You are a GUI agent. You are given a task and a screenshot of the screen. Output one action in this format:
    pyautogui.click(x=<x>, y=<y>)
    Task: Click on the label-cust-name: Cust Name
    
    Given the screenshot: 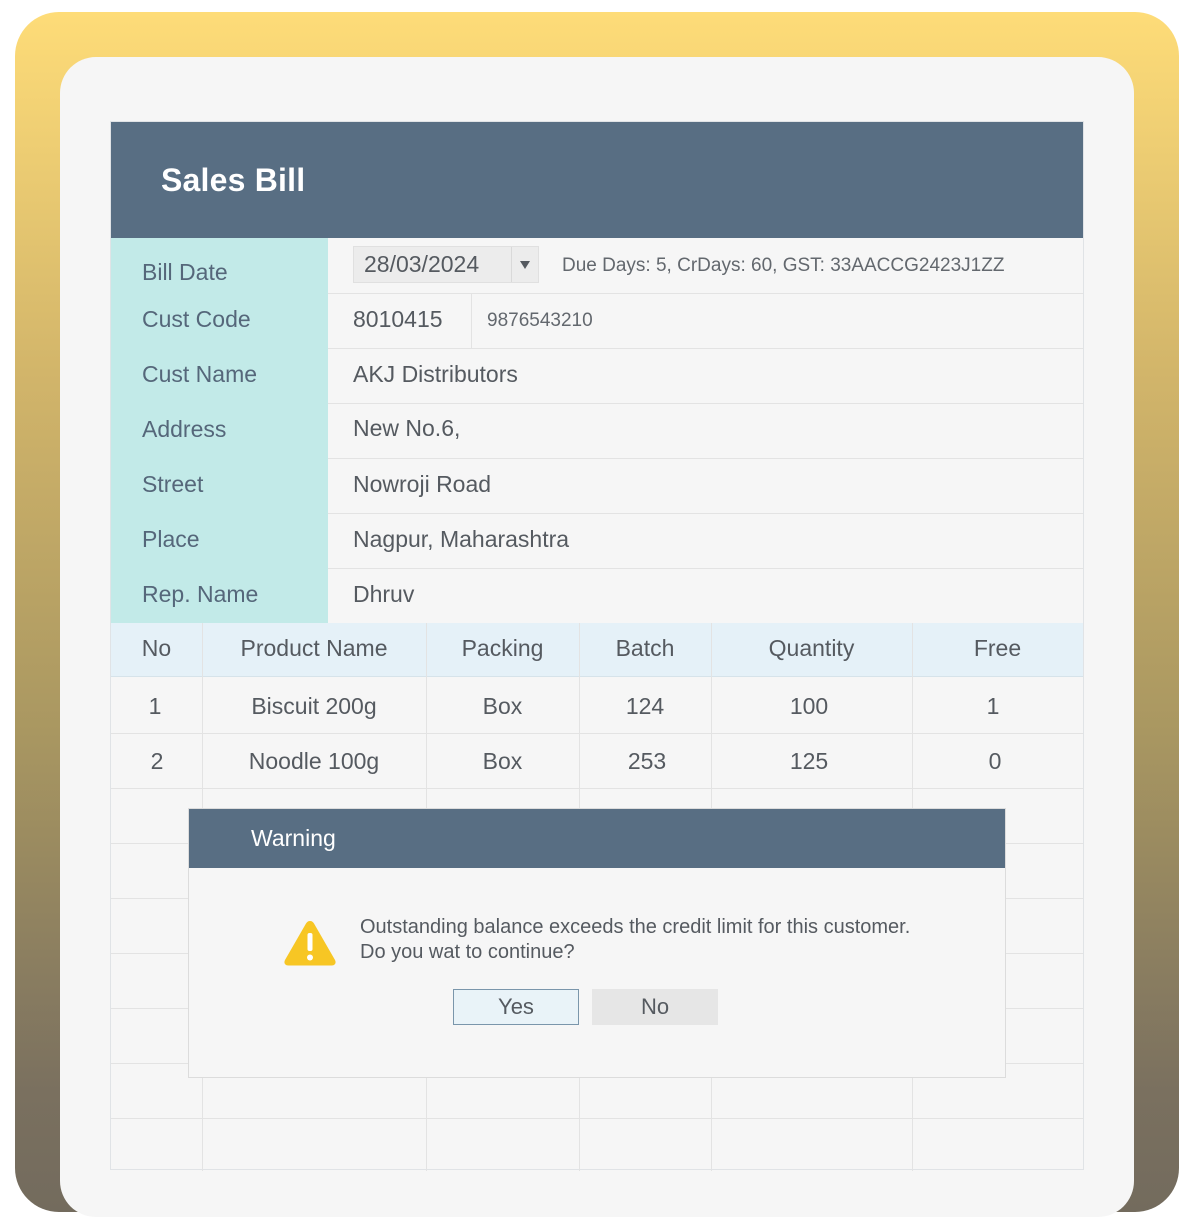 What is the action you would take?
    pyautogui.click(x=200, y=374)
    